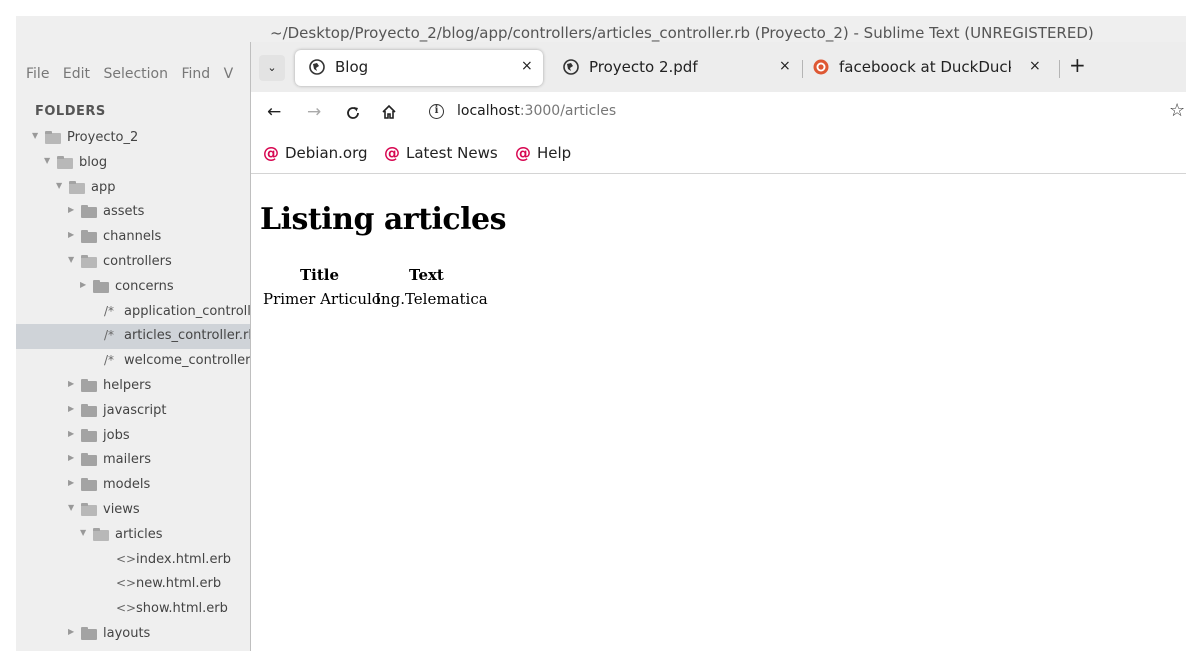  What do you see at coordinates (187, 311) in the screenshot?
I see `tree-item-label: application_controll` at bounding box center [187, 311].